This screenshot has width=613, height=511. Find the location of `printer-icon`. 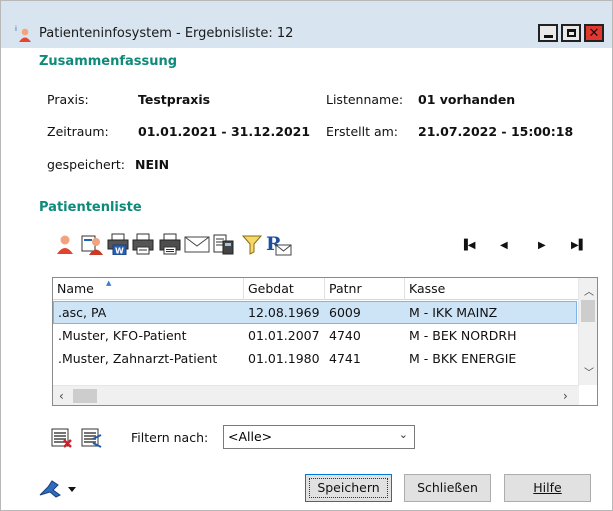

printer-icon is located at coordinates (170, 244).